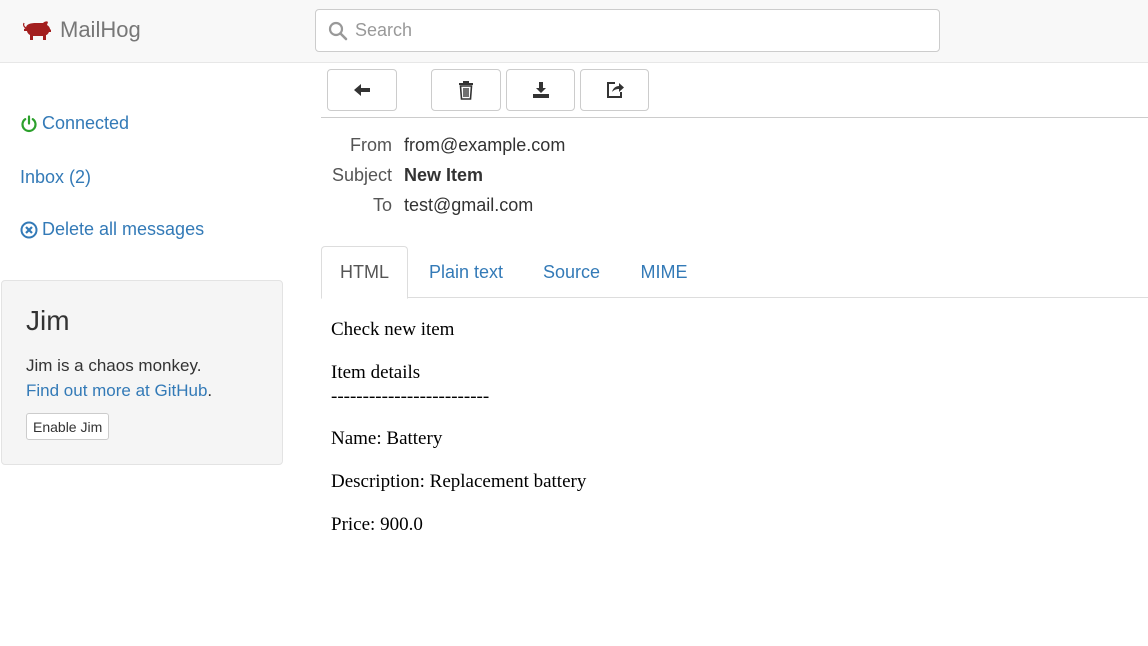 Image resolution: width=1148 pixels, height=646 pixels. I want to click on inbox-label: Inbox (2), so click(56, 177).